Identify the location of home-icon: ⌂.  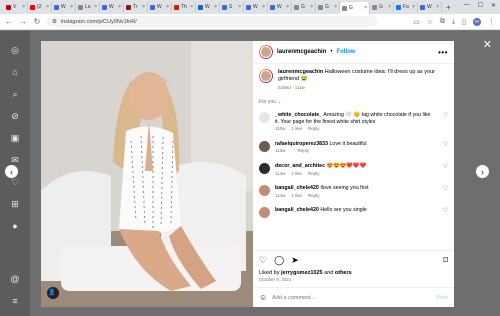
(14, 72).